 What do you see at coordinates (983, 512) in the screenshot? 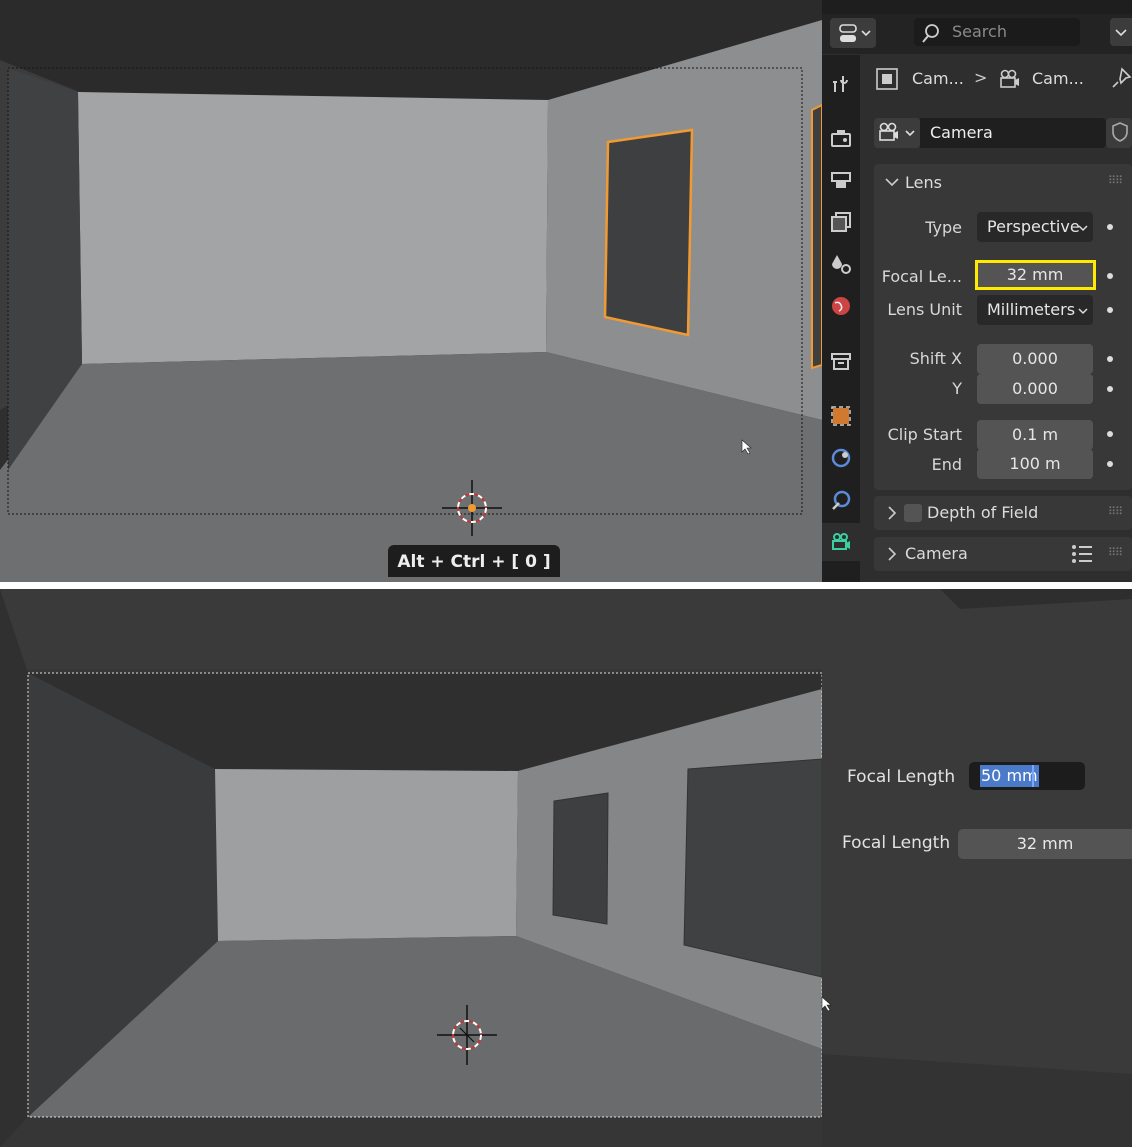
I see `dof-panel-title: Depth of Field` at bounding box center [983, 512].